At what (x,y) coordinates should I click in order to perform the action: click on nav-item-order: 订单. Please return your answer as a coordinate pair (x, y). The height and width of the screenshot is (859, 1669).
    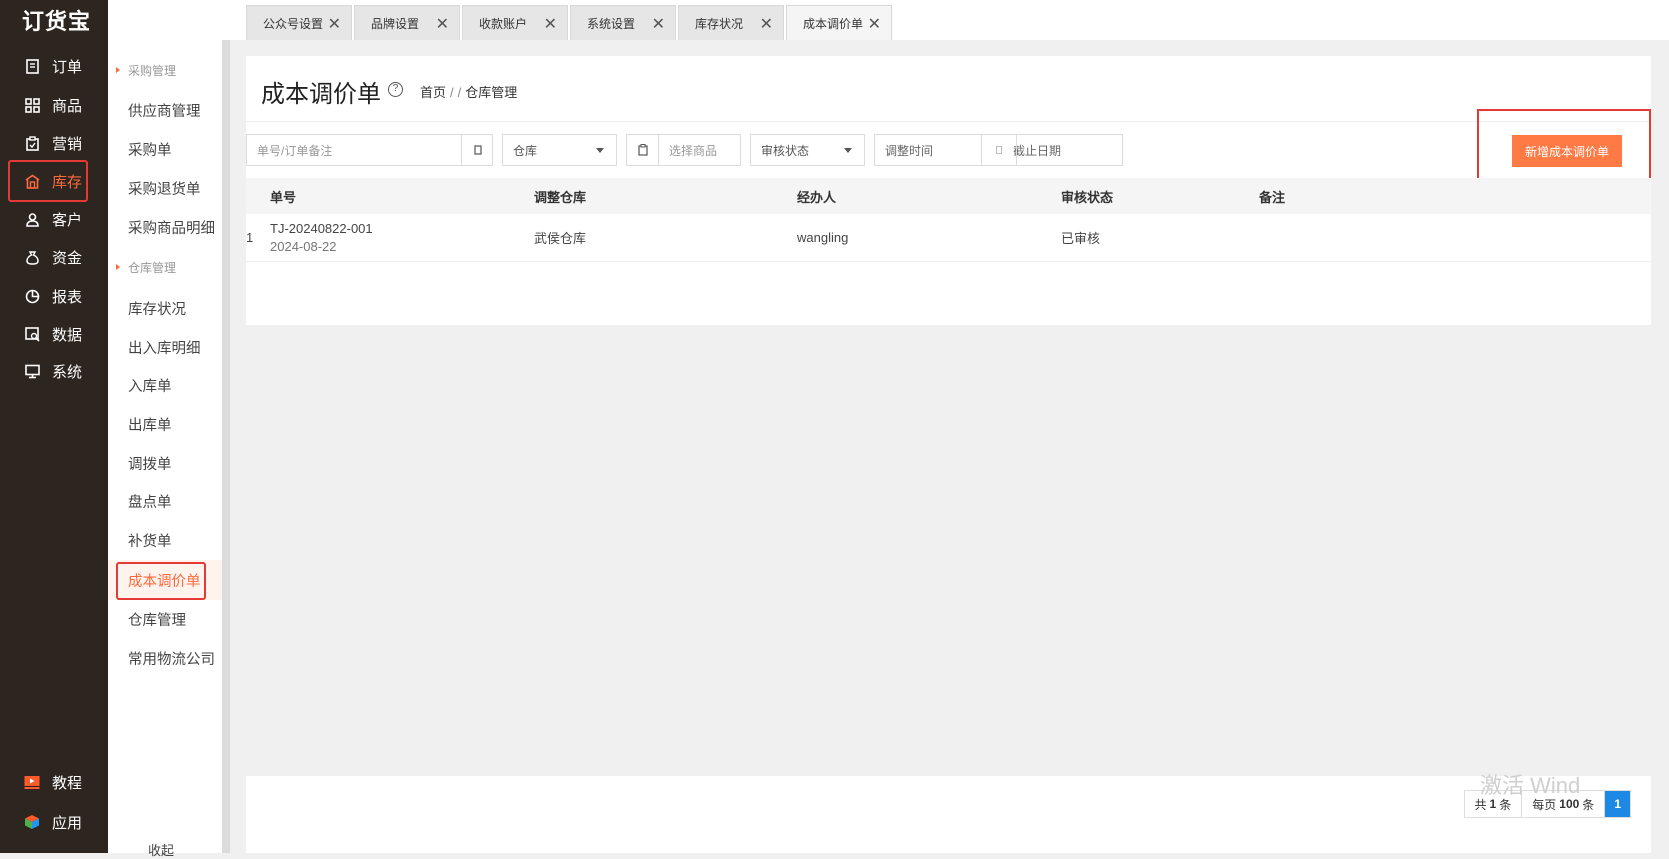
    Looking at the image, I should click on (54, 66).